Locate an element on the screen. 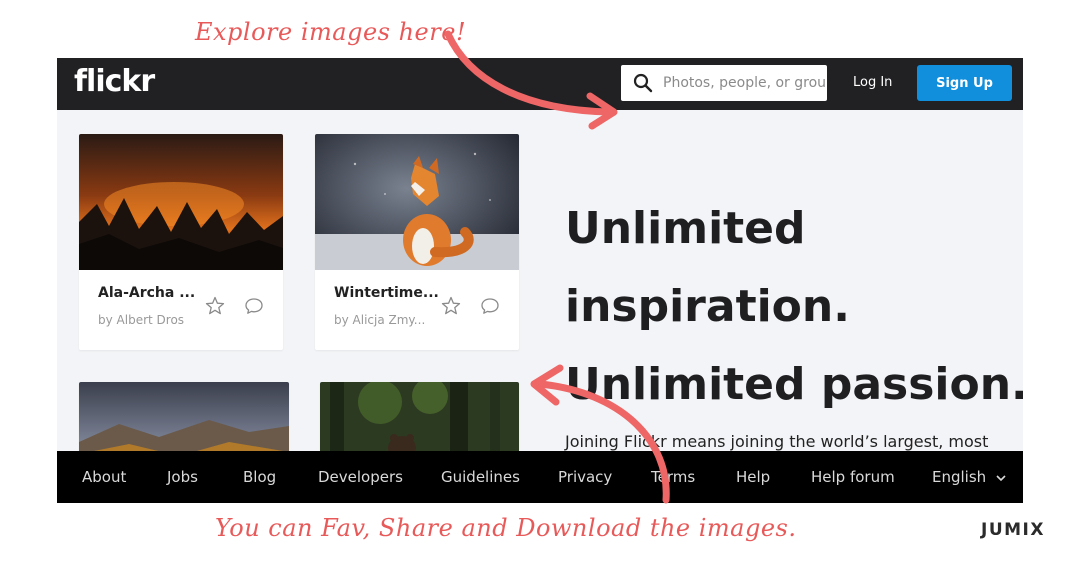  footer-link-guidelines: Guidelines is located at coordinates (480, 477).